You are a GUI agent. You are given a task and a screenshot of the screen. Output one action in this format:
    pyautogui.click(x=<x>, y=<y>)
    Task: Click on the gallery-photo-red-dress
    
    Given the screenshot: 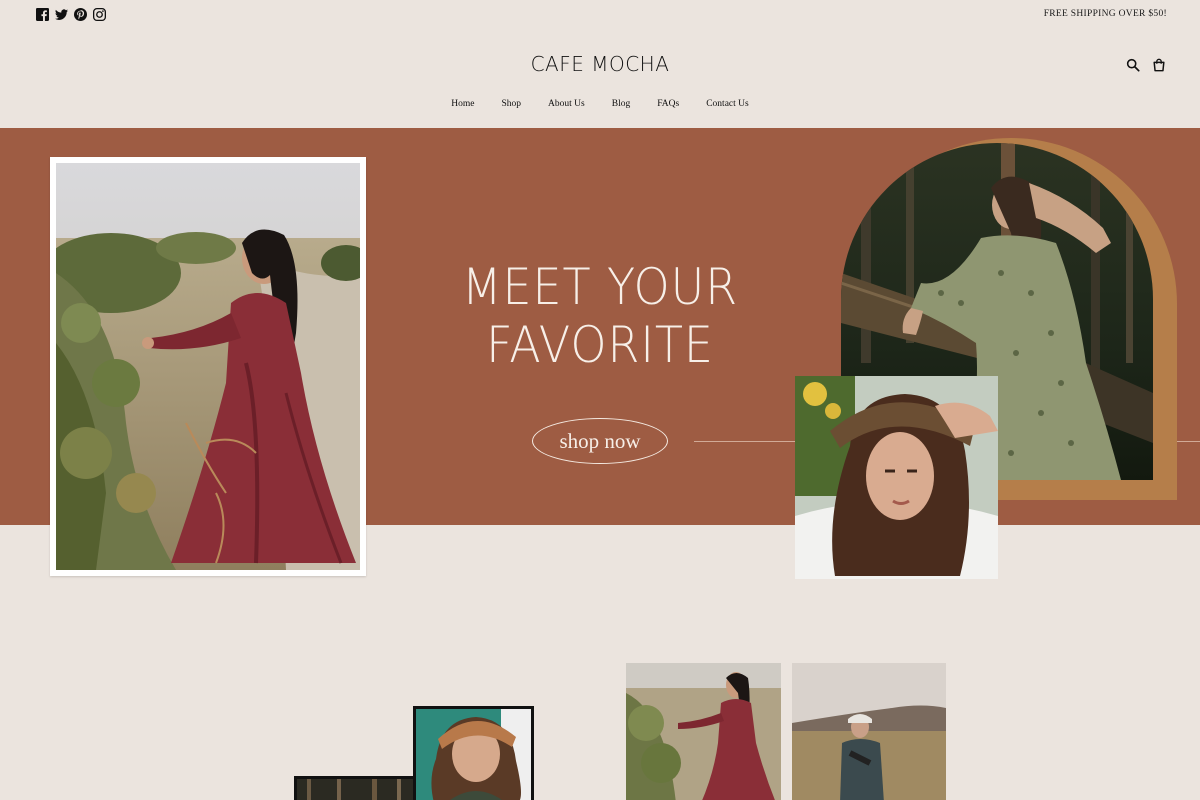 What is the action you would take?
    pyautogui.click(x=703, y=731)
    